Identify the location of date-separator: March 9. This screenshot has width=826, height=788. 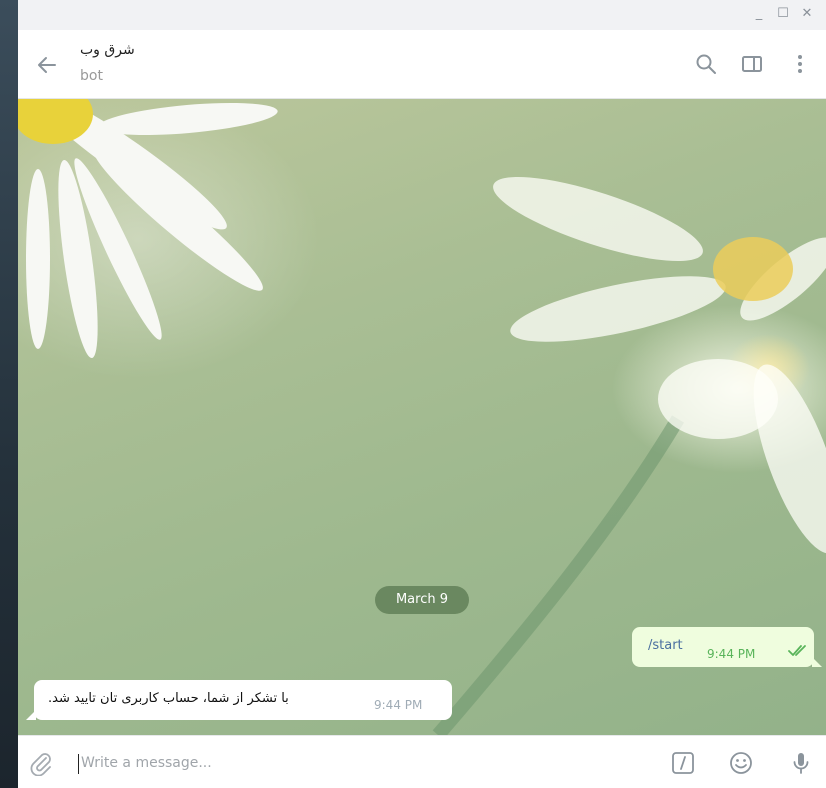
(422, 600).